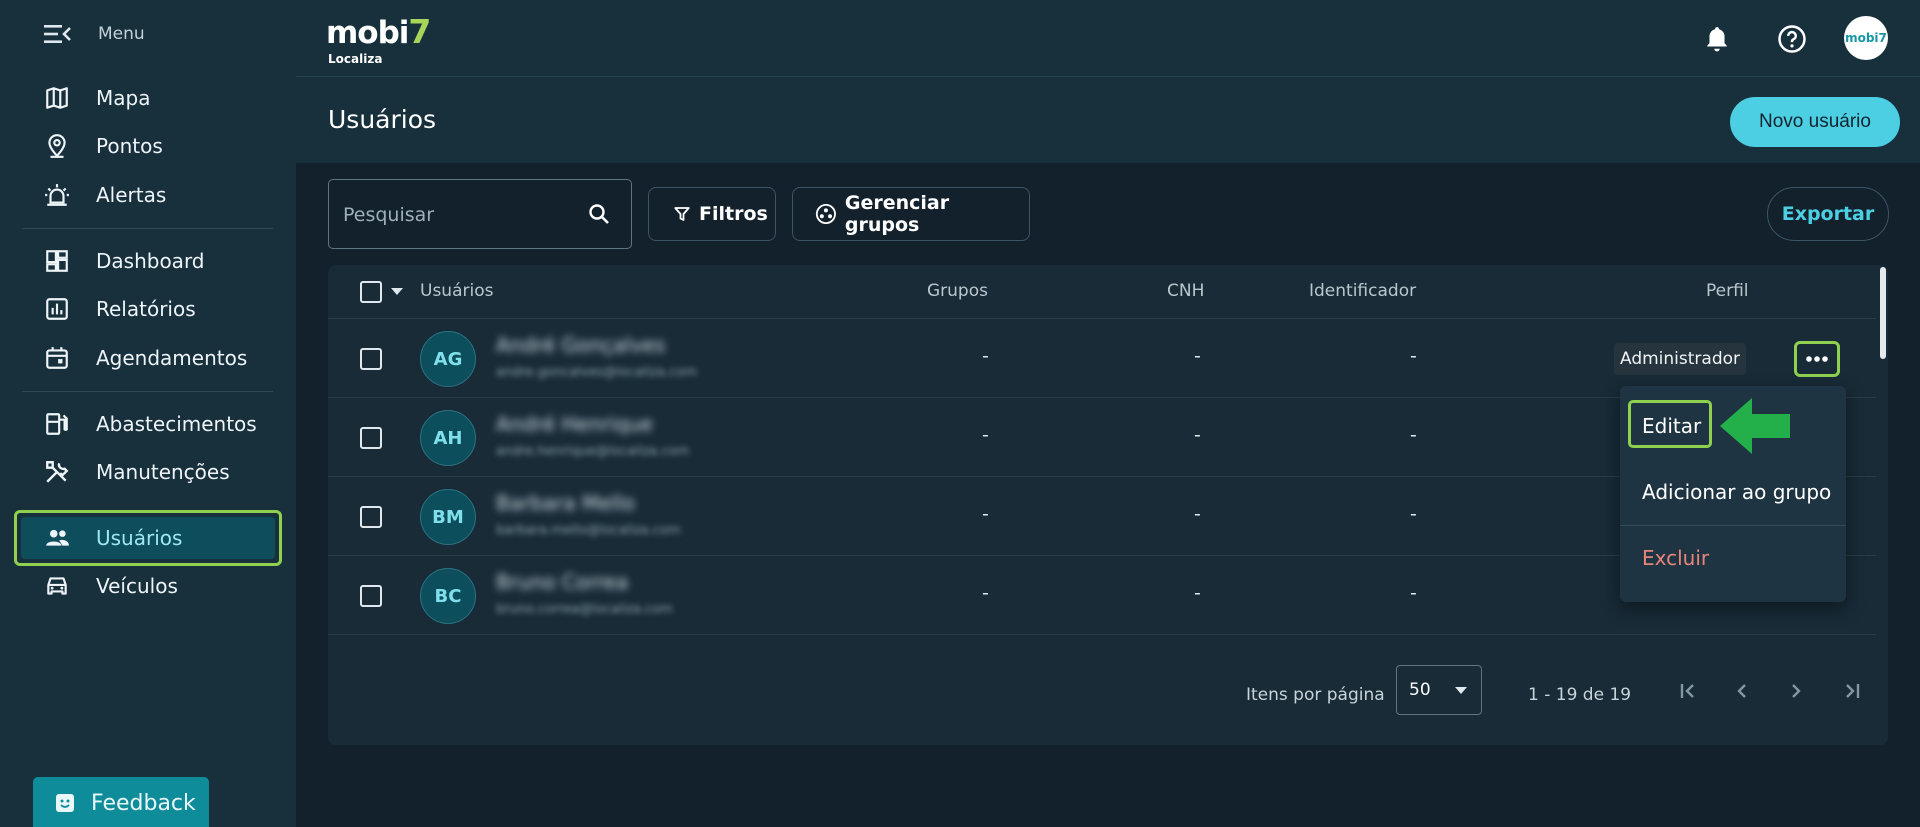  I want to click on topbar: mobi7 Localiza mobi7, so click(1108, 38).